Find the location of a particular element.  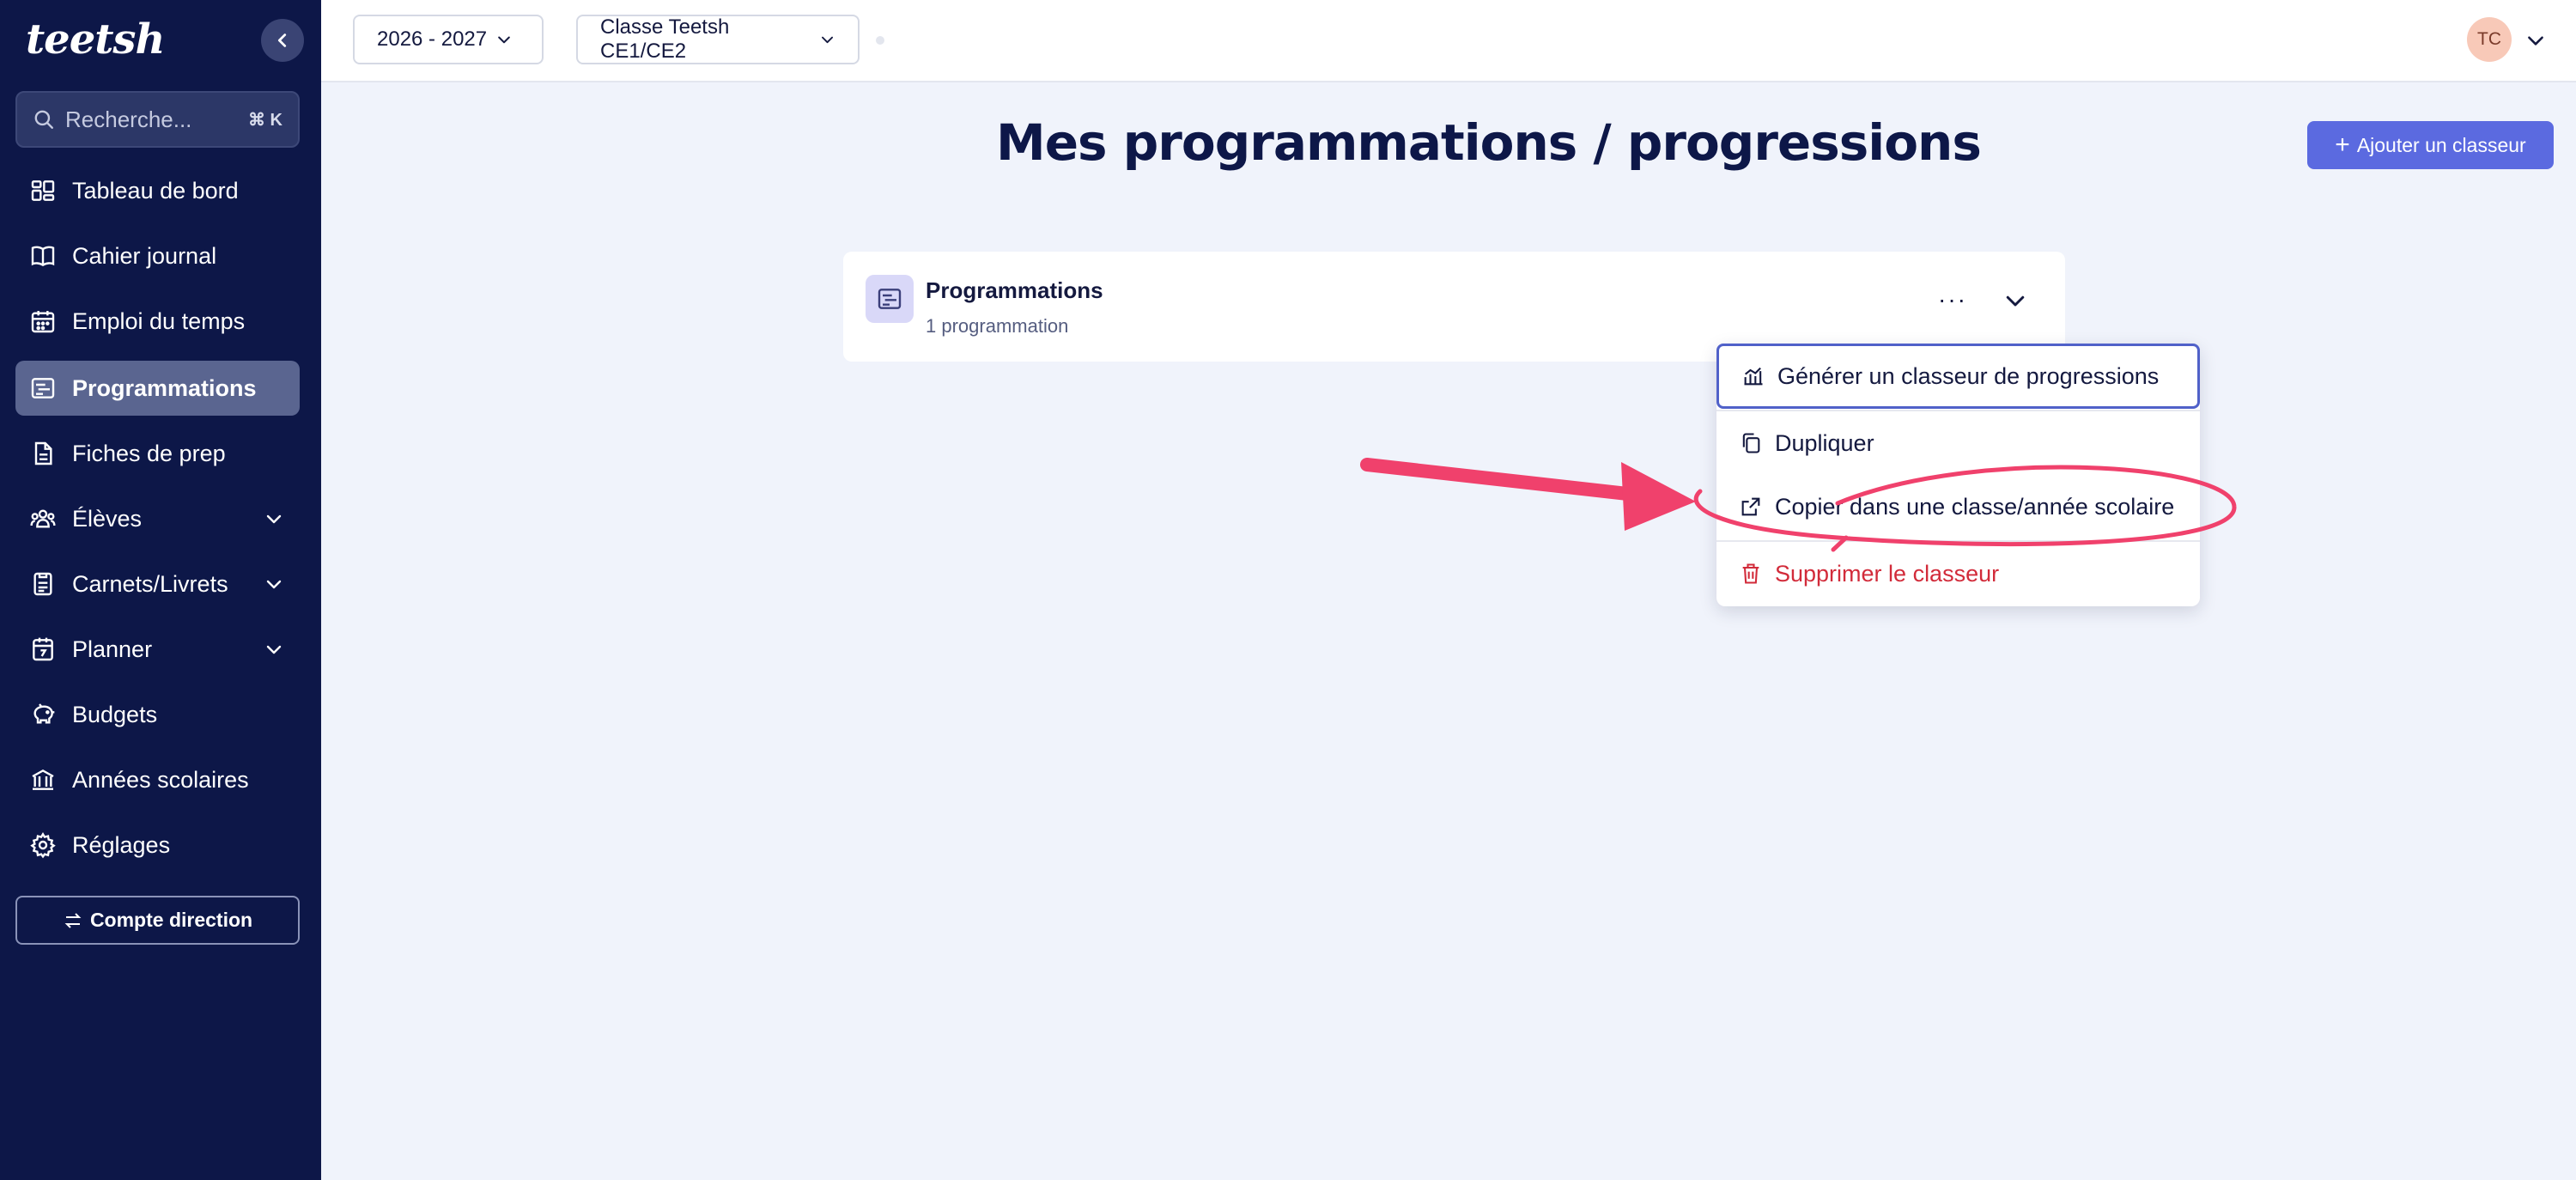

teetsh-logo: teetsh is located at coordinates (96, 39).